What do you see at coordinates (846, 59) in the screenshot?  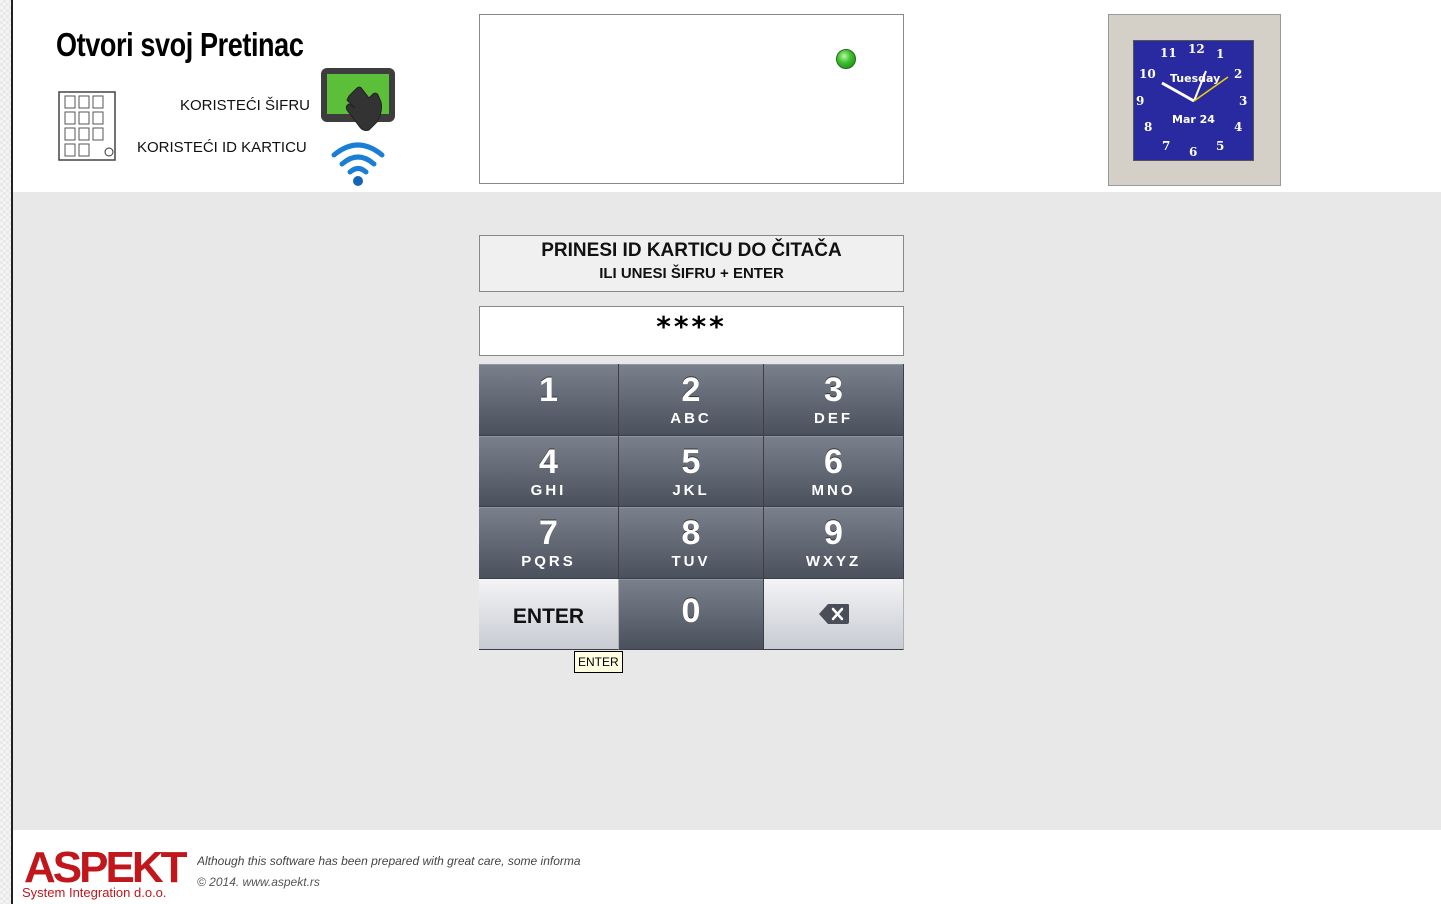 I see `status-led-icon` at bounding box center [846, 59].